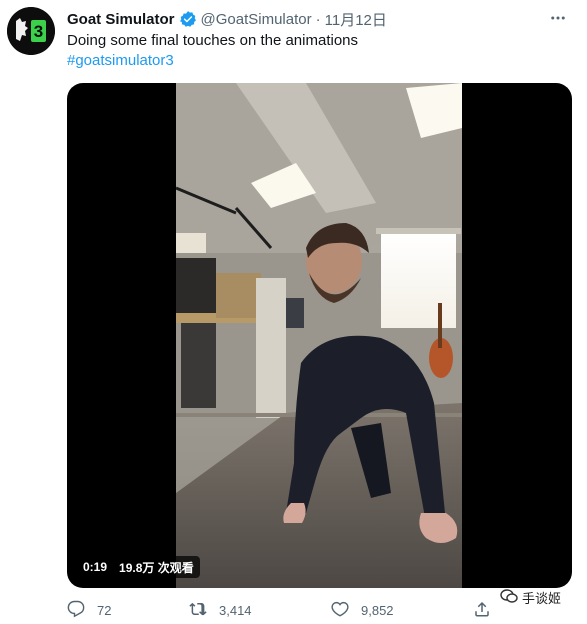 The width and height of the screenshot is (587, 624). What do you see at coordinates (198, 610) in the screenshot?
I see `retweet-icon` at bounding box center [198, 610].